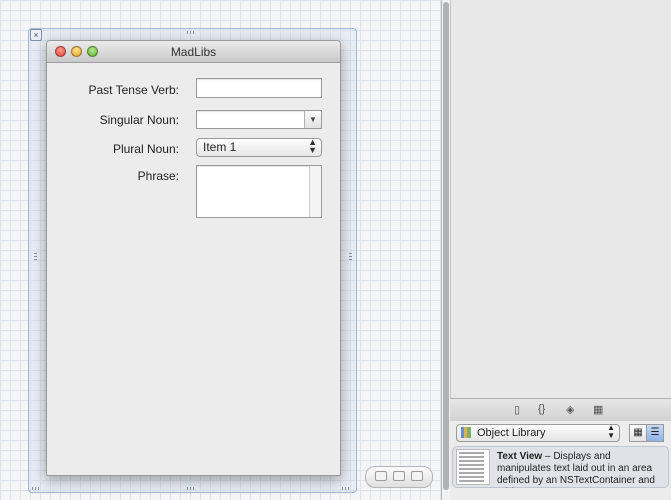 This screenshot has height=500, width=671. I want to click on pin-icon, so click(399, 476).